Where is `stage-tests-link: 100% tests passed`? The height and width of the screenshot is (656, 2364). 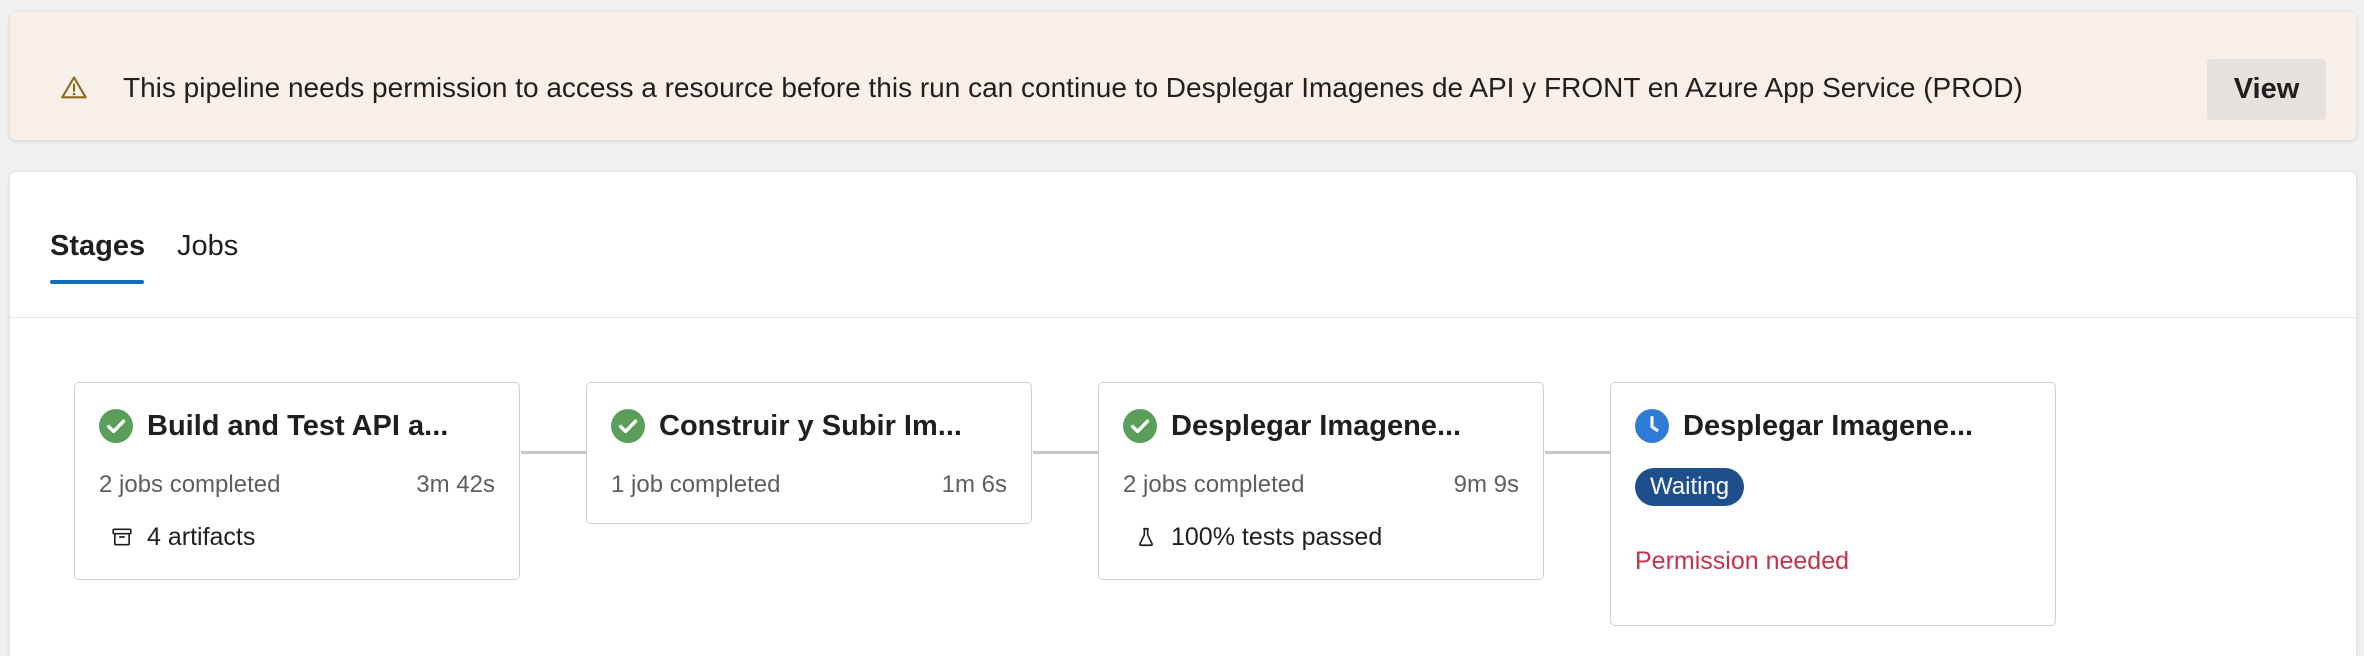 stage-tests-link: 100% tests passed is located at coordinates (1258, 537).